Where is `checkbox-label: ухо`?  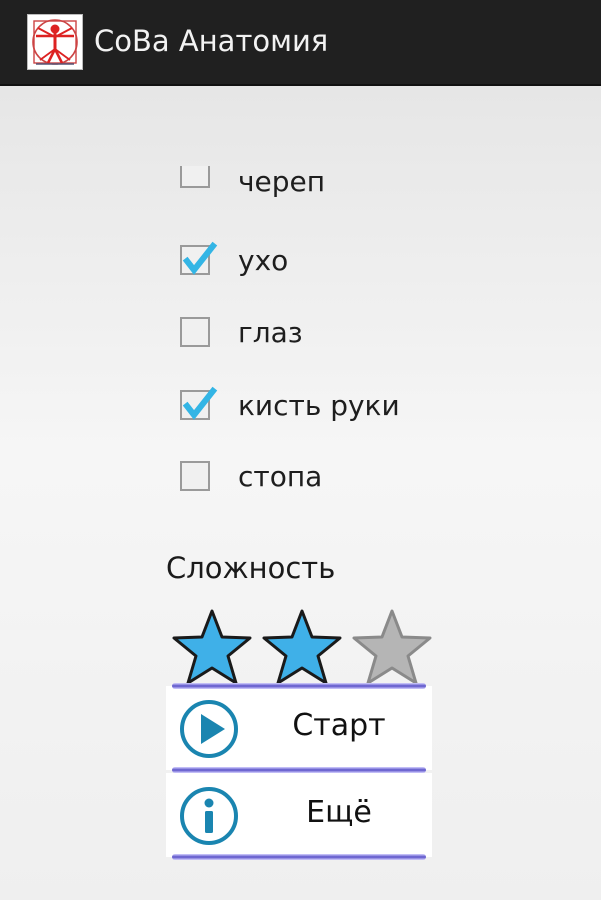 checkbox-label: ухо is located at coordinates (263, 260).